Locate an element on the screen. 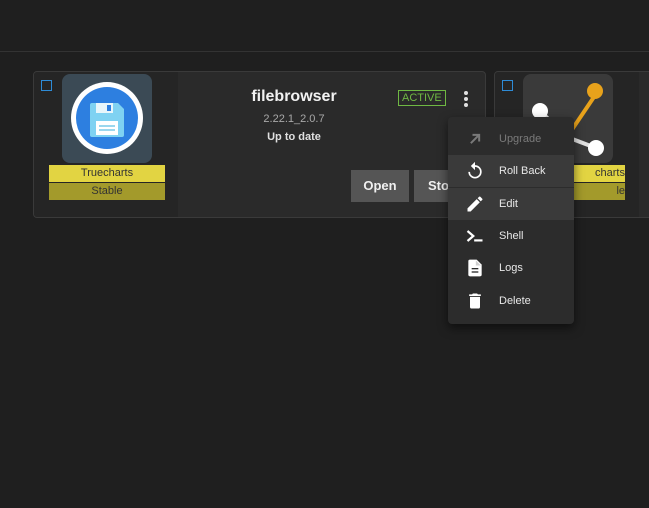  menu-item-upgrade: Upgrade is located at coordinates (511, 139).